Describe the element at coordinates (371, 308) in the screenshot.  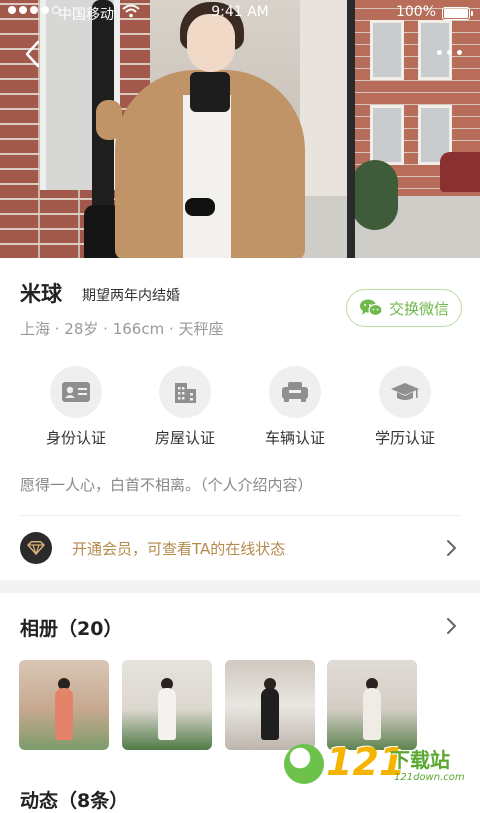
I see `wechat-icon` at that location.